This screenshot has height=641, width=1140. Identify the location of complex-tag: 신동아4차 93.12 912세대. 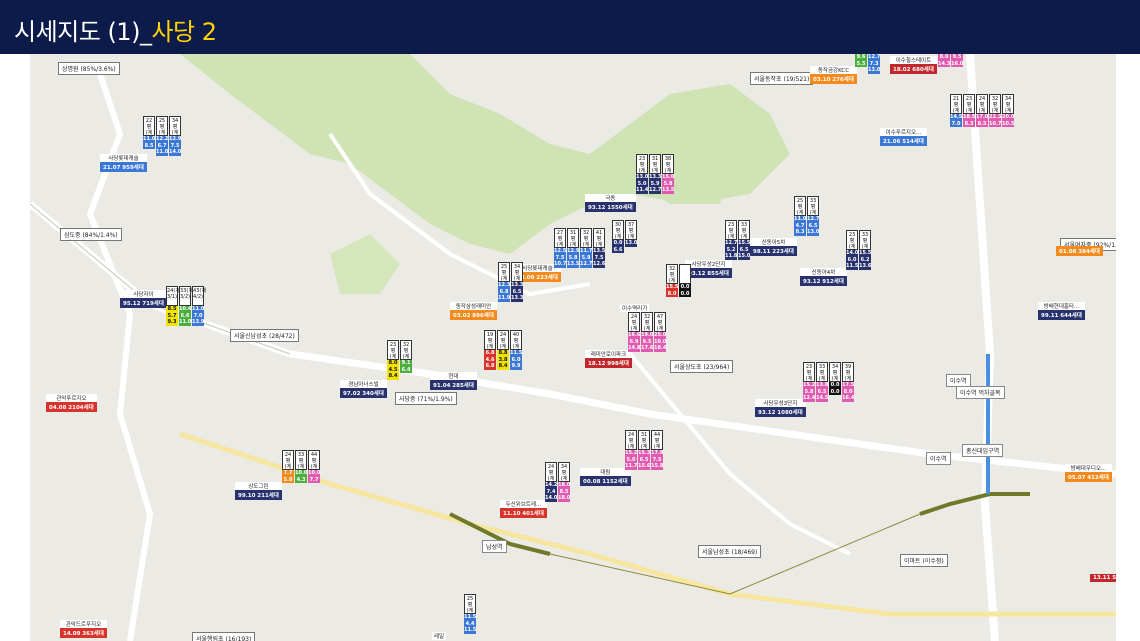
(823, 277).